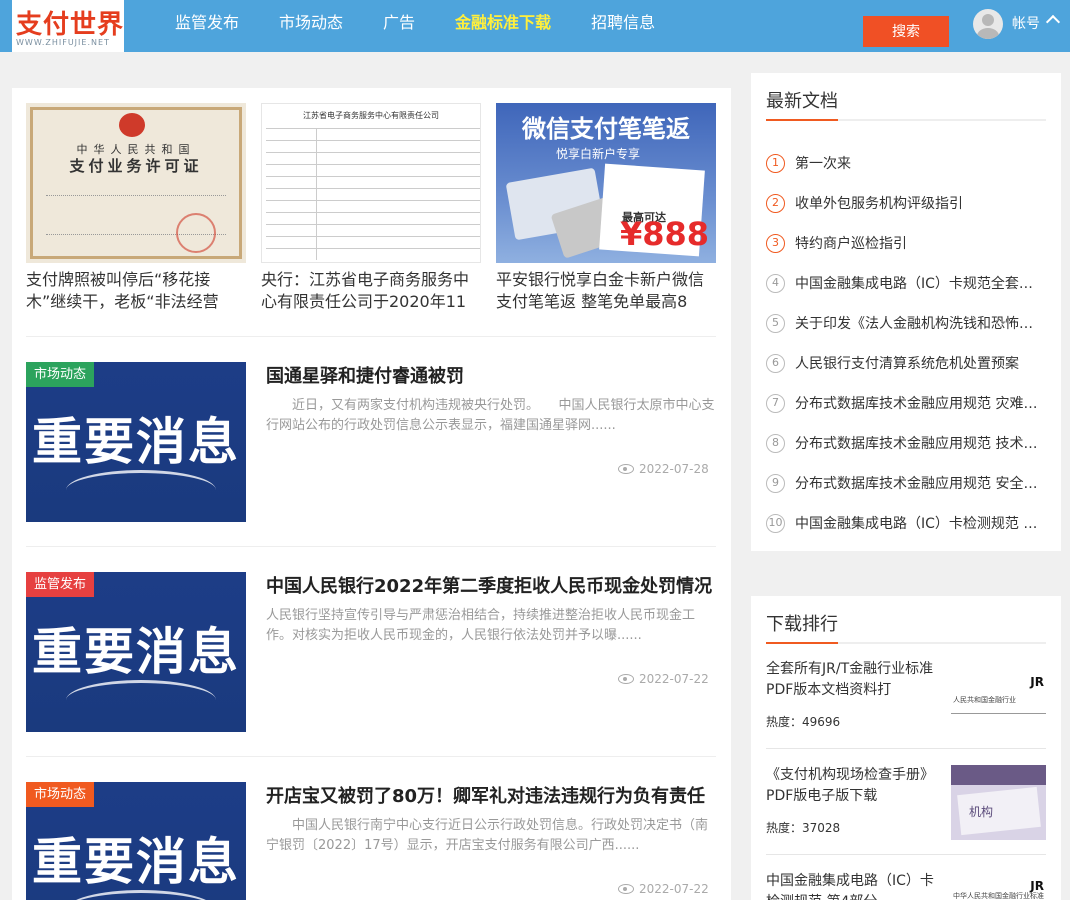 The image size is (1070, 900). What do you see at coordinates (60, 584) in the screenshot?
I see `category-tag: 监管发布` at bounding box center [60, 584].